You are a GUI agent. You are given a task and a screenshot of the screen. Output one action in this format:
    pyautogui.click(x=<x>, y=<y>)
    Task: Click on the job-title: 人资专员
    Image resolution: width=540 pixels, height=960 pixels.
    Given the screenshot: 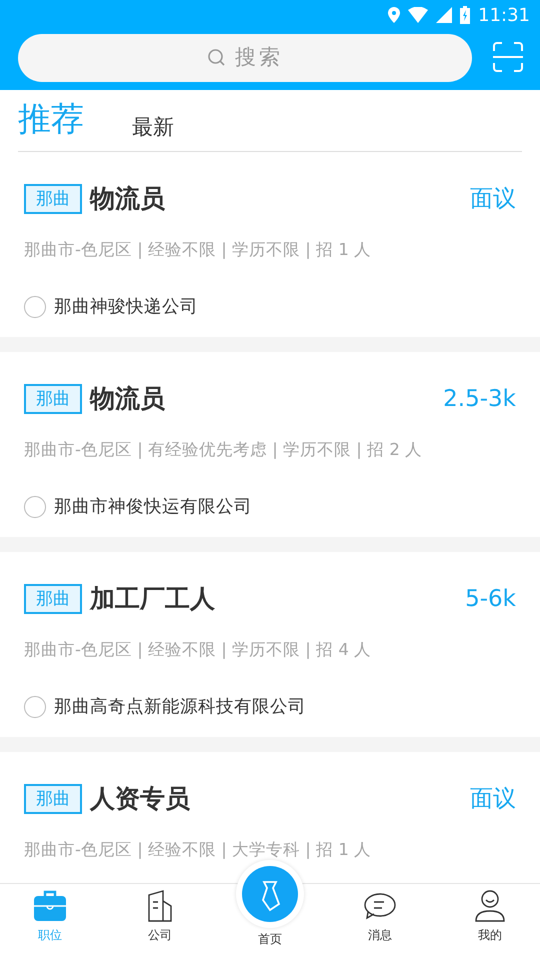 What is the action you would take?
    pyautogui.click(x=140, y=799)
    